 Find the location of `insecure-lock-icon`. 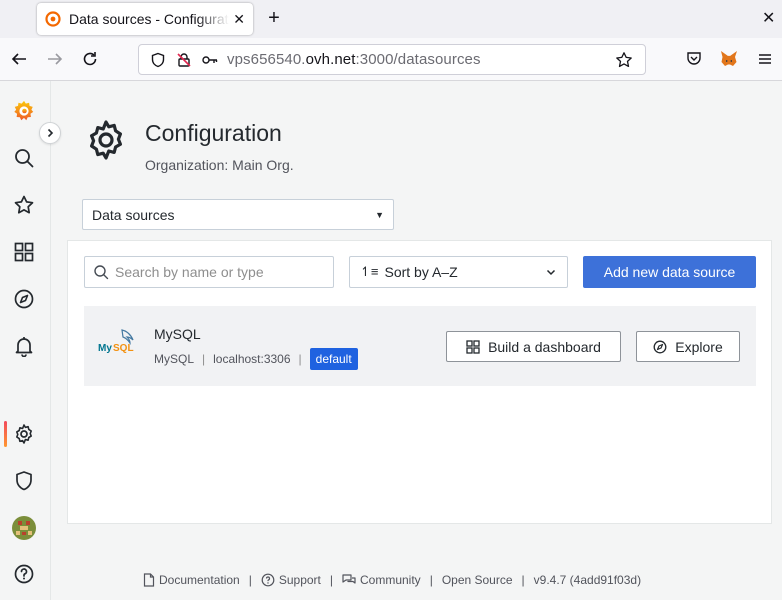

insecure-lock-icon is located at coordinates (184, 60).